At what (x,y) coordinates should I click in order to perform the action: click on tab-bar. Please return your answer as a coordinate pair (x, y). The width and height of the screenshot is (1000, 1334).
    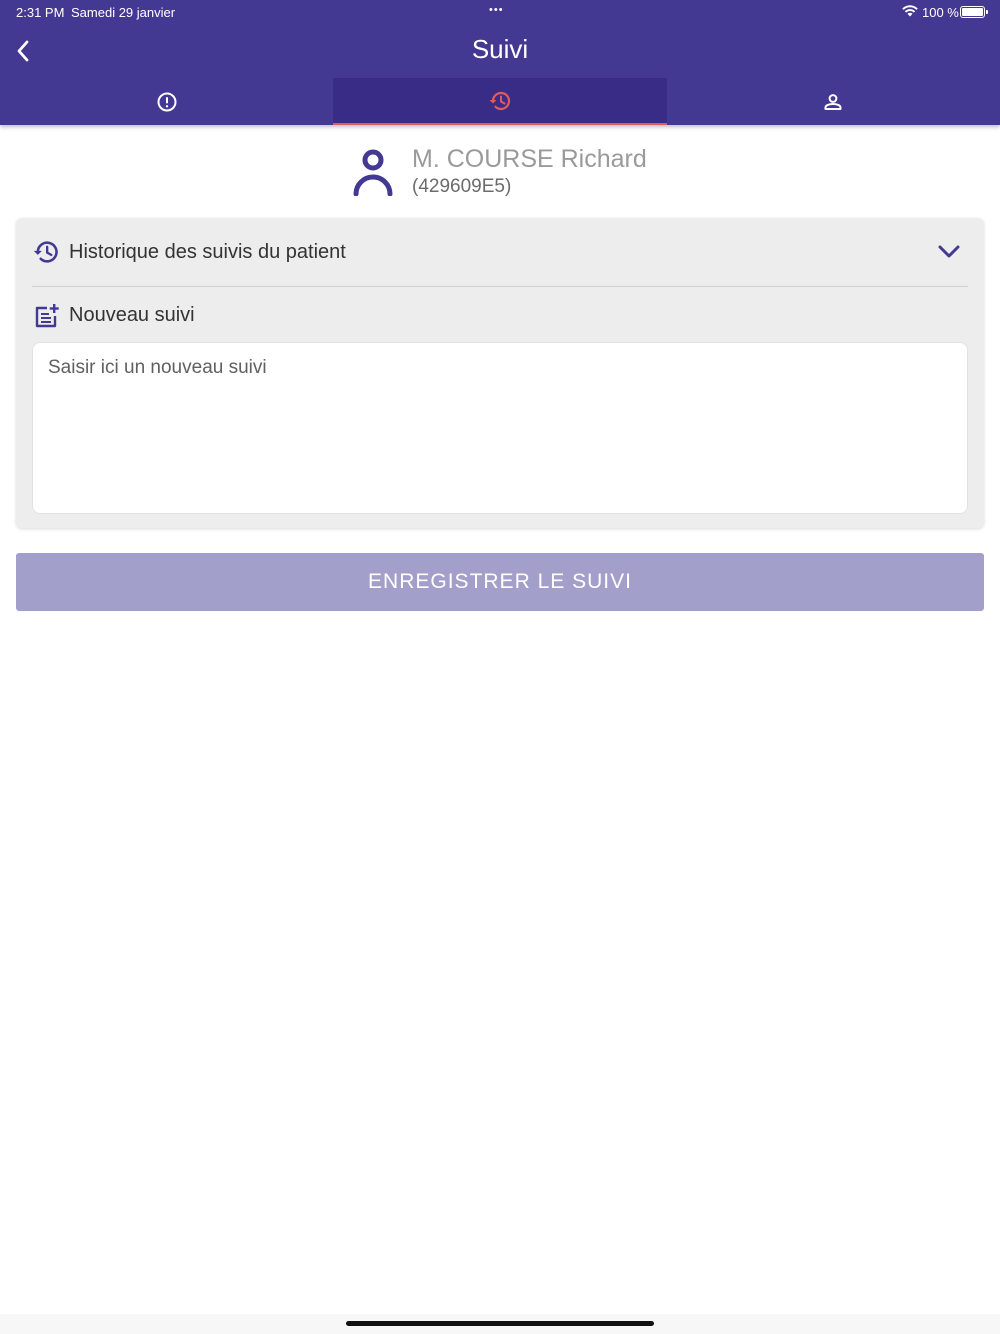
    Looking at the image, I should click on (500, 101).